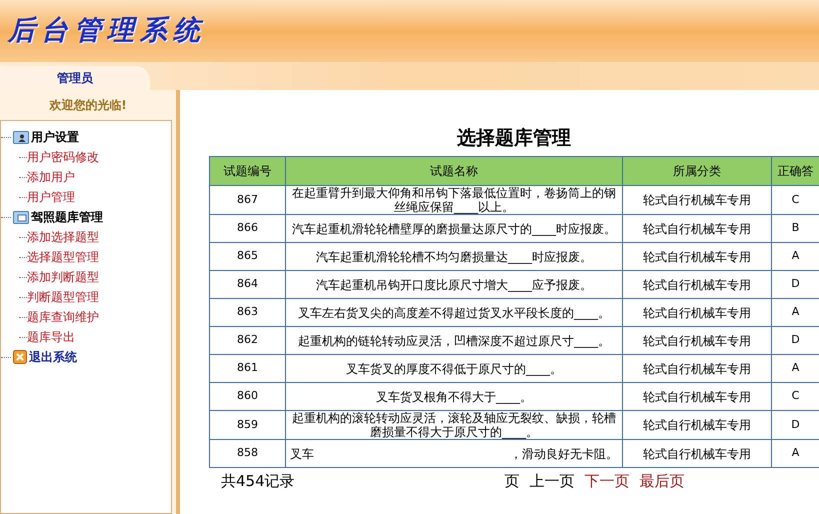 This screenshot has height=514, width=819. What do you see at coordinates (63, 277) in the screenshot?
I see `tree-link: 添加判断题型` at bounding box center [63, 277].